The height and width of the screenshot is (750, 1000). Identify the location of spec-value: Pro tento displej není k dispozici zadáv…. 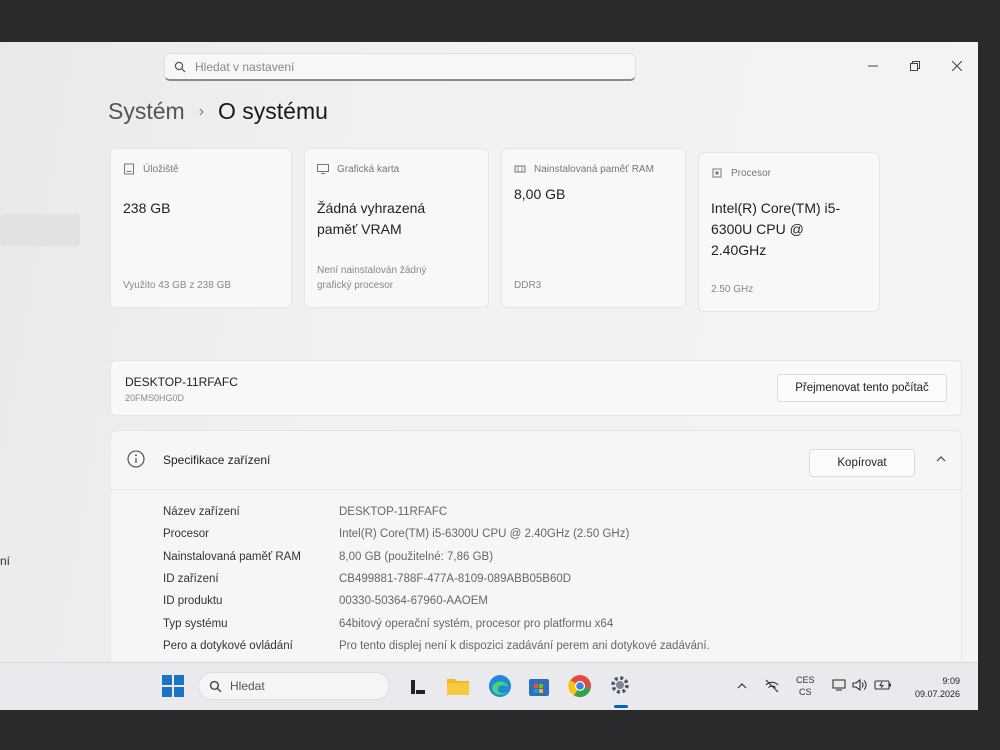
(524, 645).